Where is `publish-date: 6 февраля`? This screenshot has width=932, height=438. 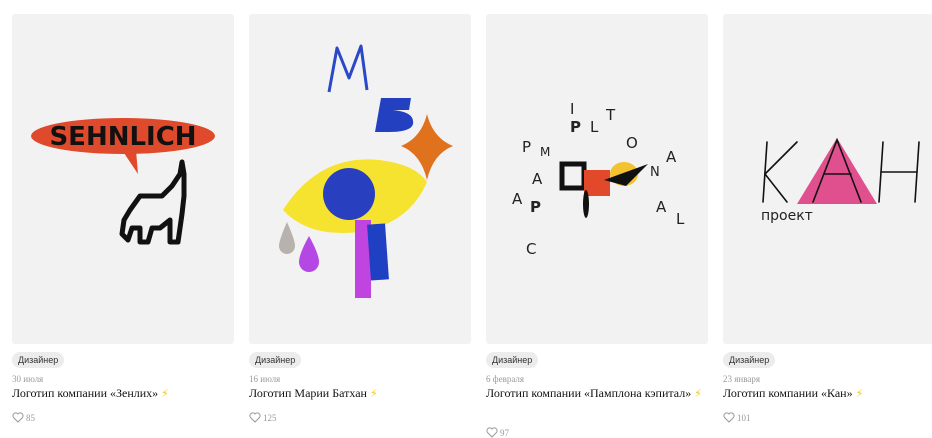 publish-date: 6 февраля is located at coordinates (505, 379).